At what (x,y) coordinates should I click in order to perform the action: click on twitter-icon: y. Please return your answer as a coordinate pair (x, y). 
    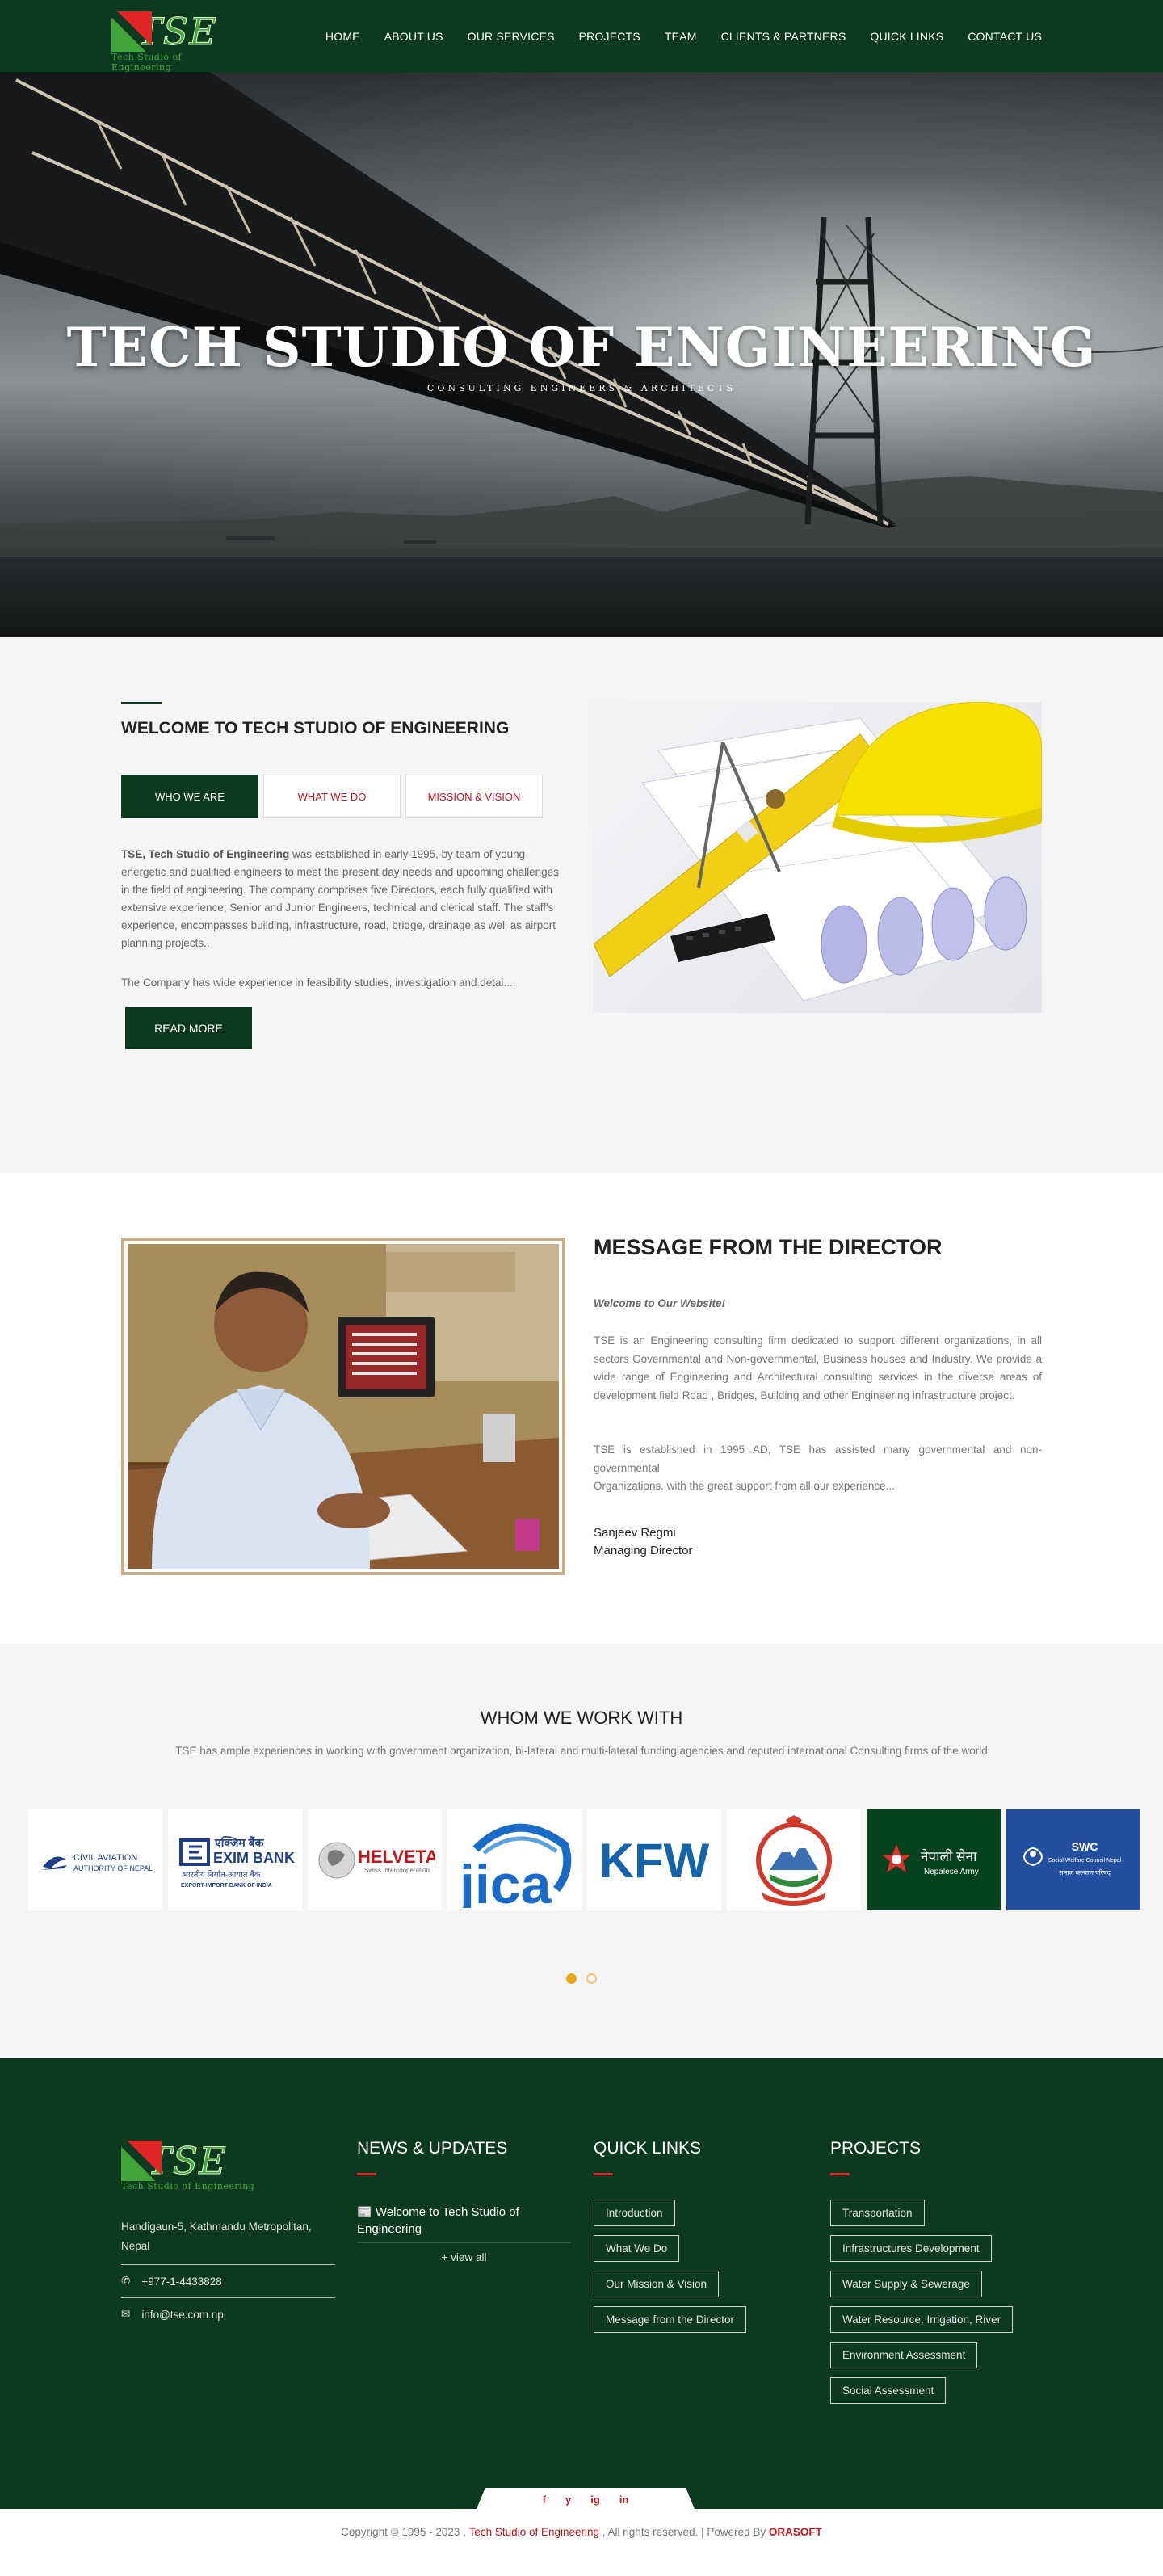
    Looking at the image, I should click on (568, 2500).